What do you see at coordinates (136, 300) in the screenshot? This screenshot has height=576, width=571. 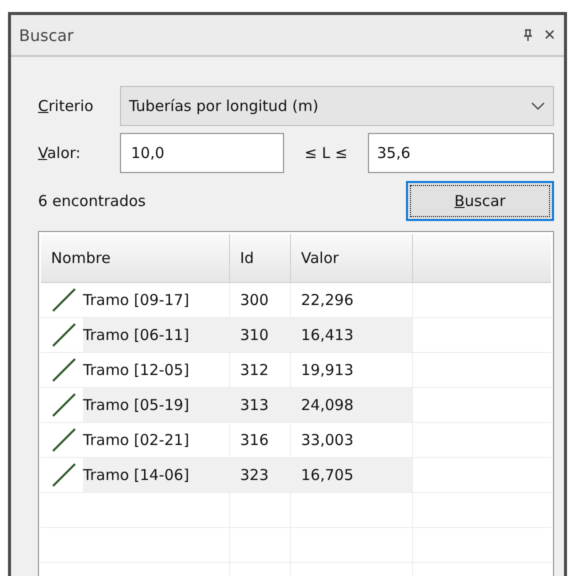 I see `table-cell-text: Tramo [09-17]` at bounding box center [136, 300].